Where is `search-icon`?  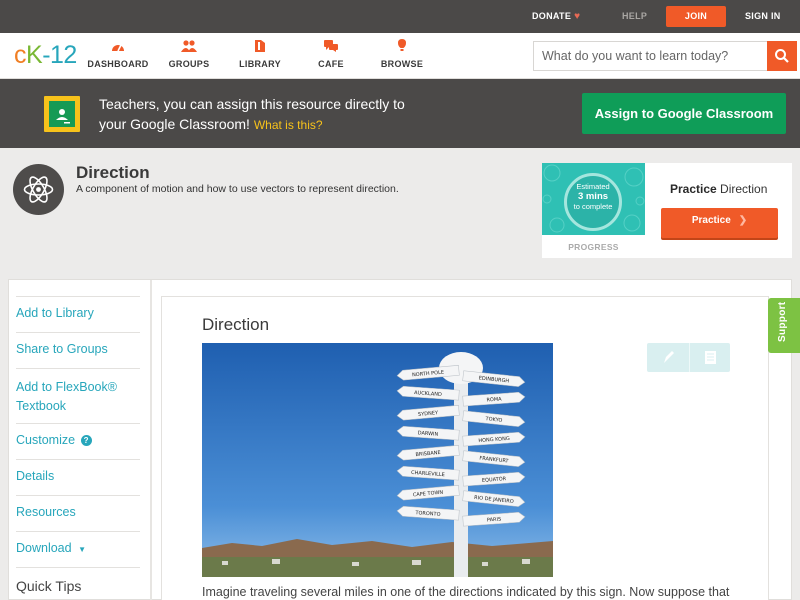 search-icon is located at coordinates (782, 56).